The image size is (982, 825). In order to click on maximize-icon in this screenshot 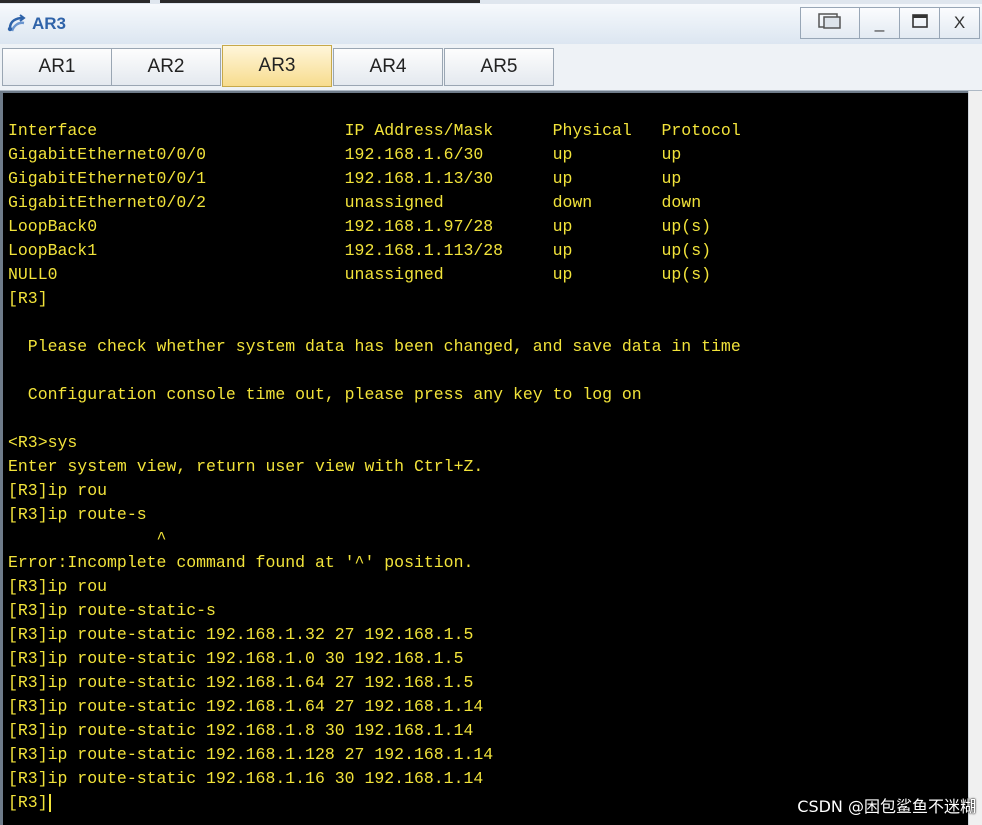, I will do `click(919, 23)`.